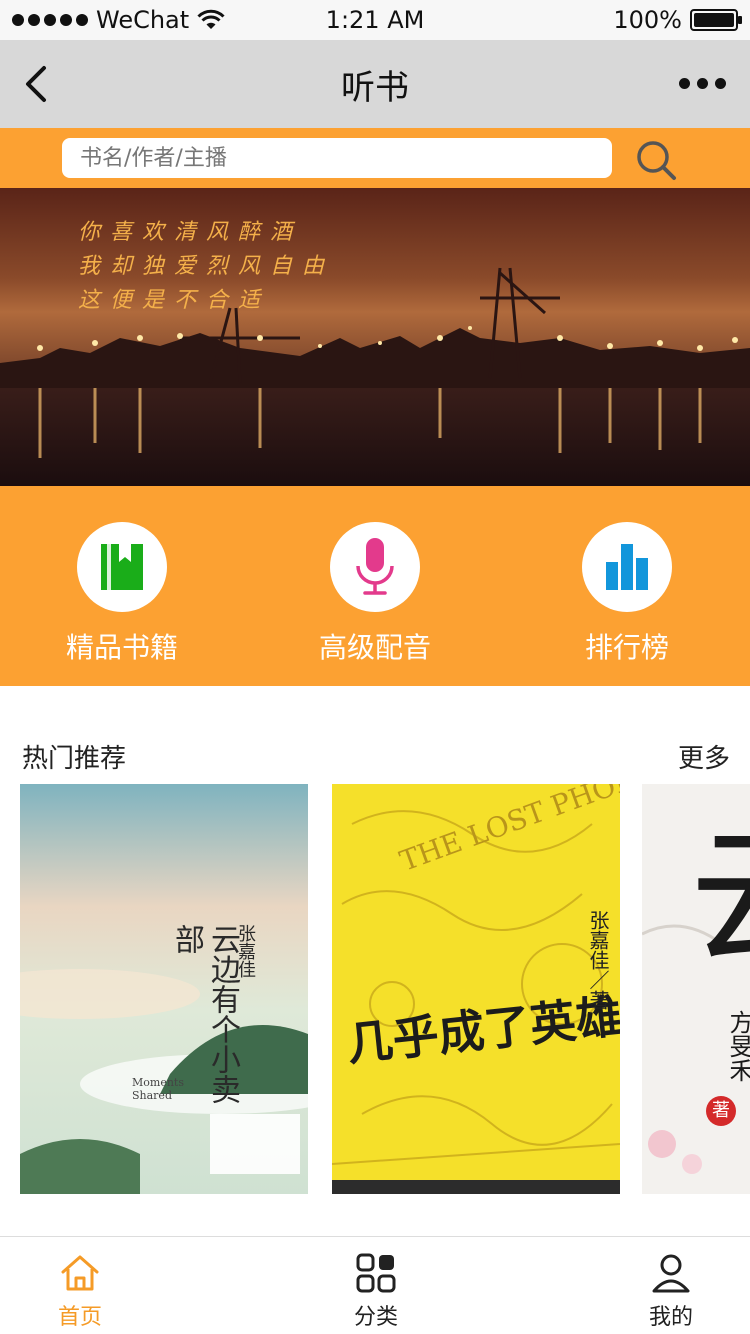  I want to click on more-link: 更多, so click(704, 756).